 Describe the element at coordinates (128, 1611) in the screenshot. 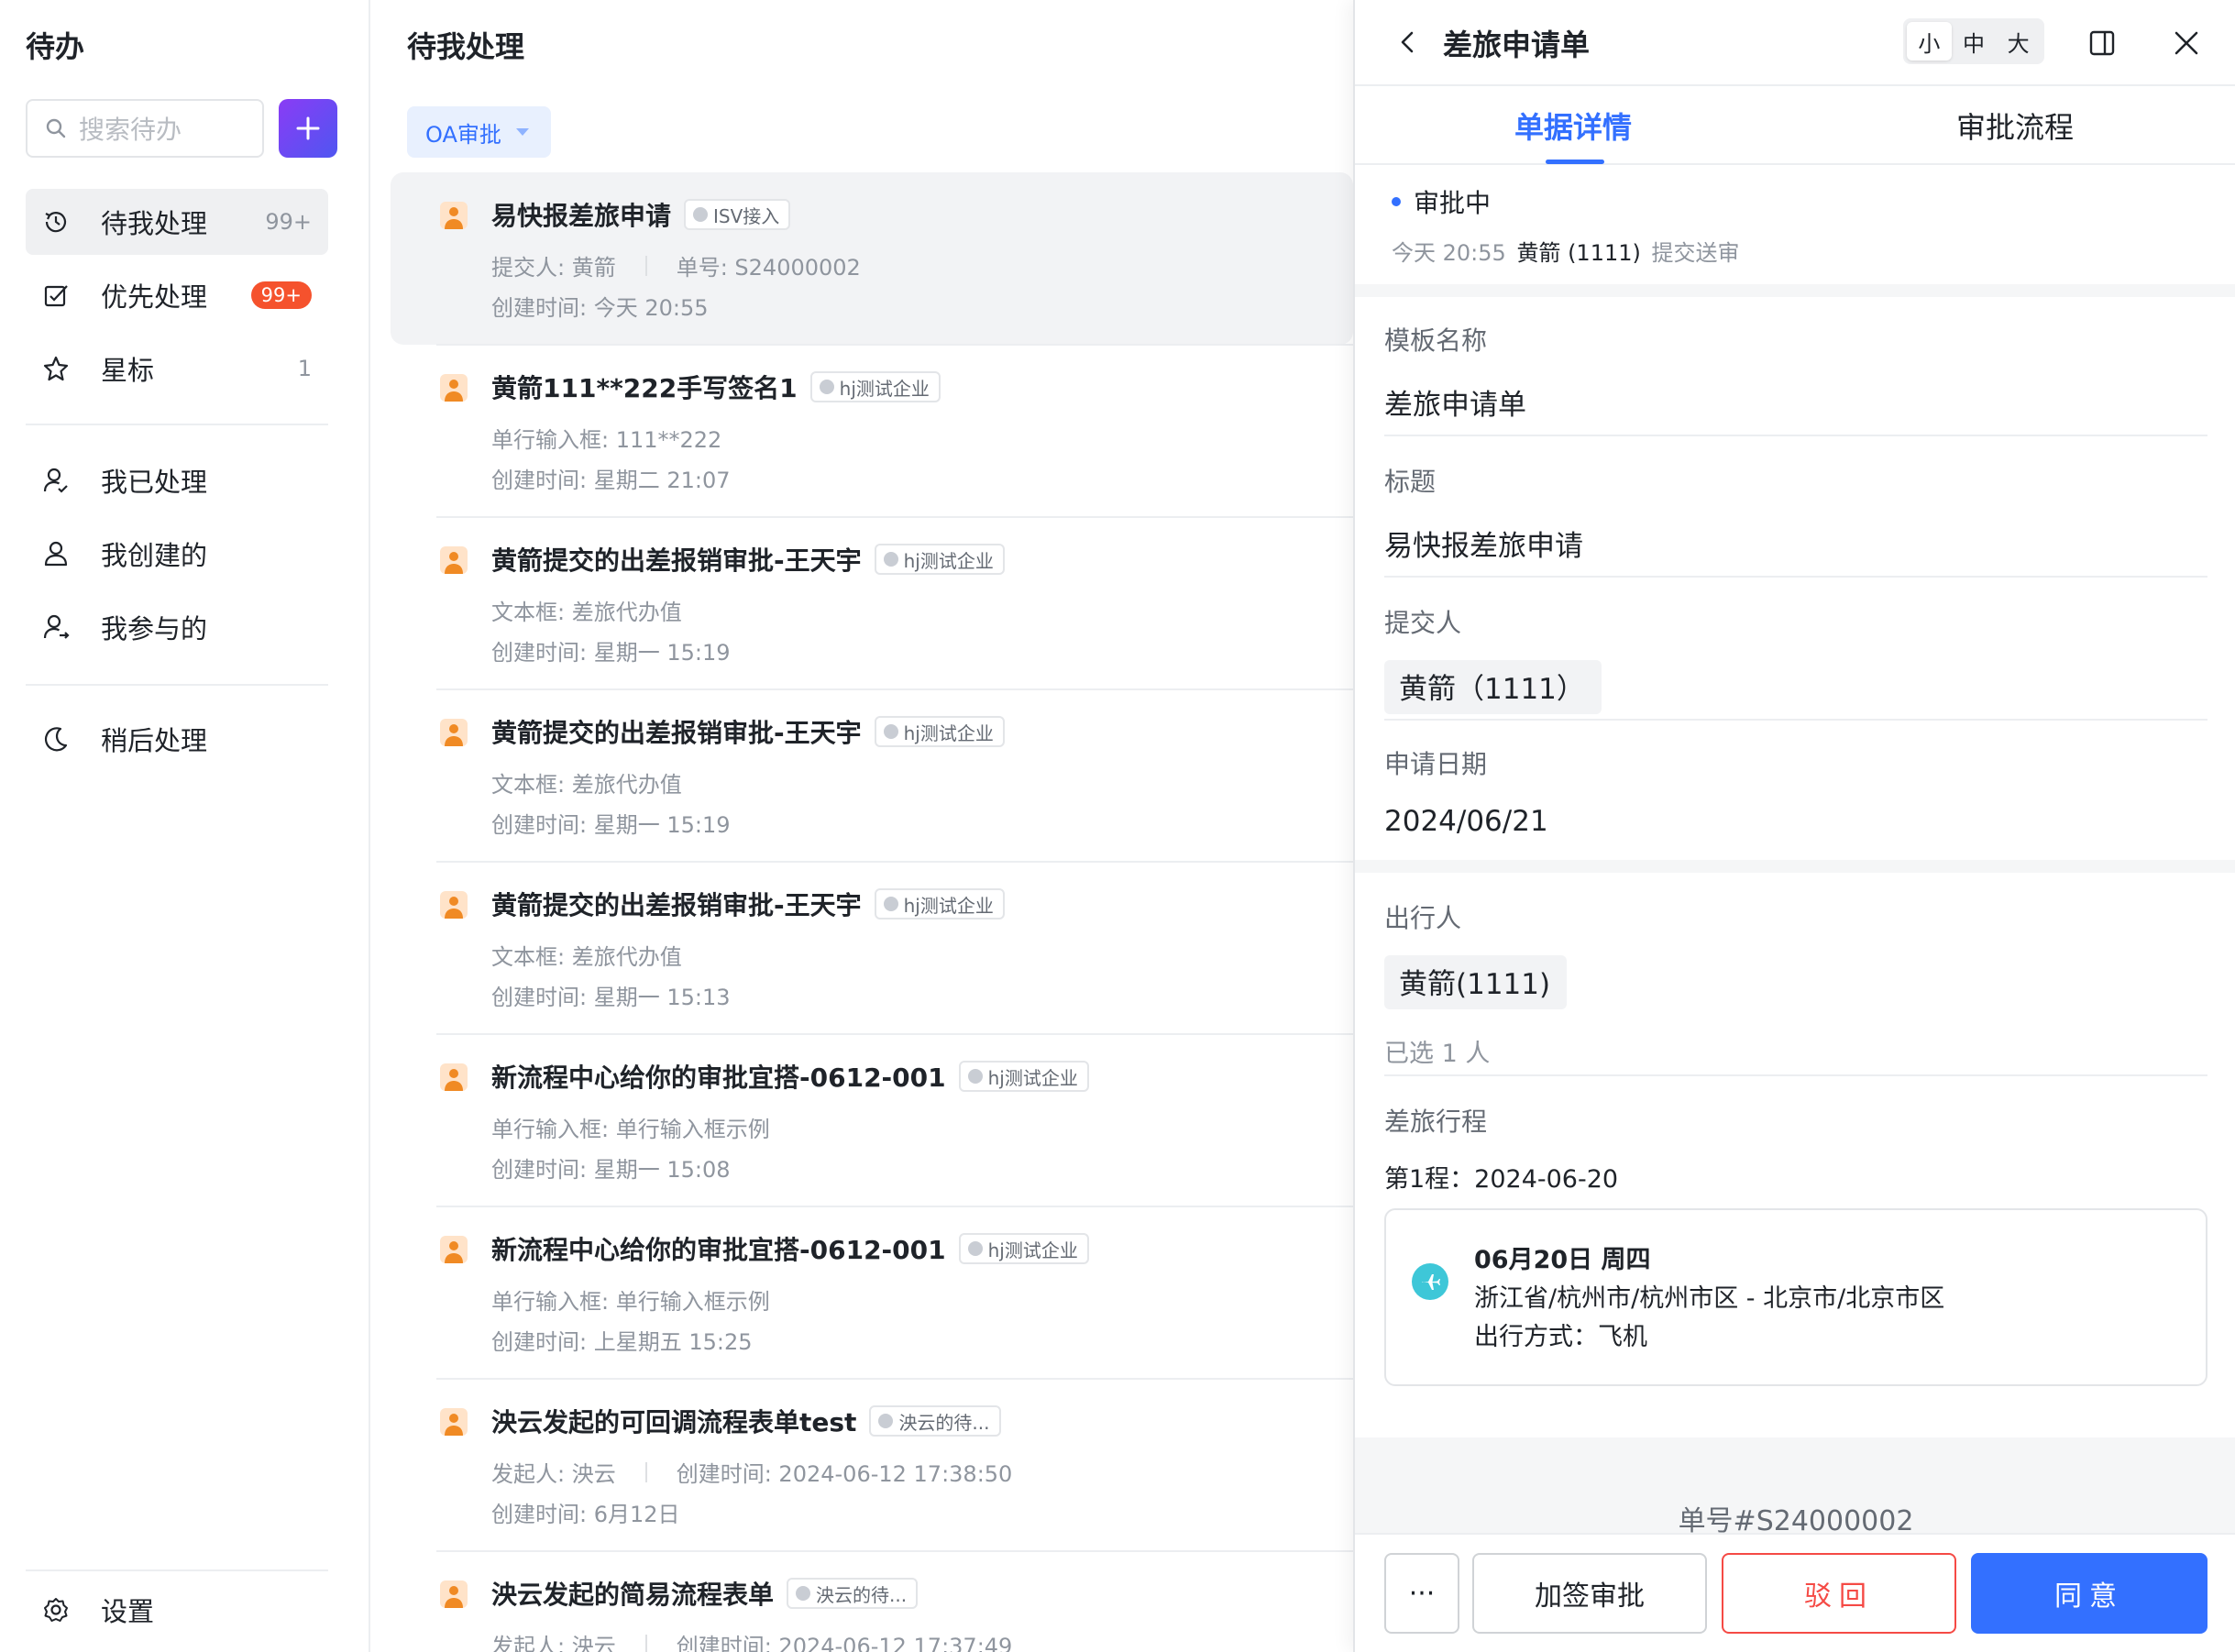

I see `settings-label: 设置` at that location.